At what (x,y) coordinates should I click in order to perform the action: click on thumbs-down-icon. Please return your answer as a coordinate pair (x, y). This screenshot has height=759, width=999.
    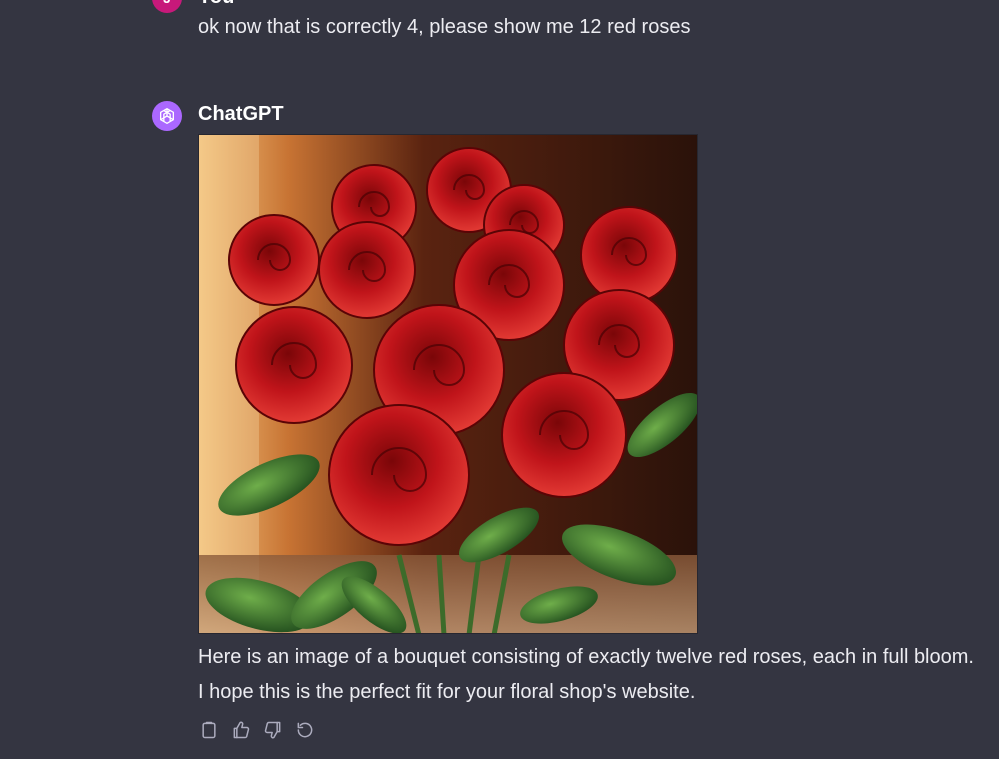
    Looking at the image, I should click on (272, 730).